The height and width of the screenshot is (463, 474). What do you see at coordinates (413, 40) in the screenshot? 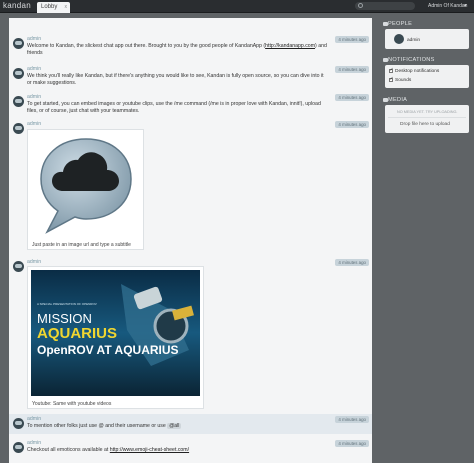
I see `people-member: admin` at bounding box center [413, 40].